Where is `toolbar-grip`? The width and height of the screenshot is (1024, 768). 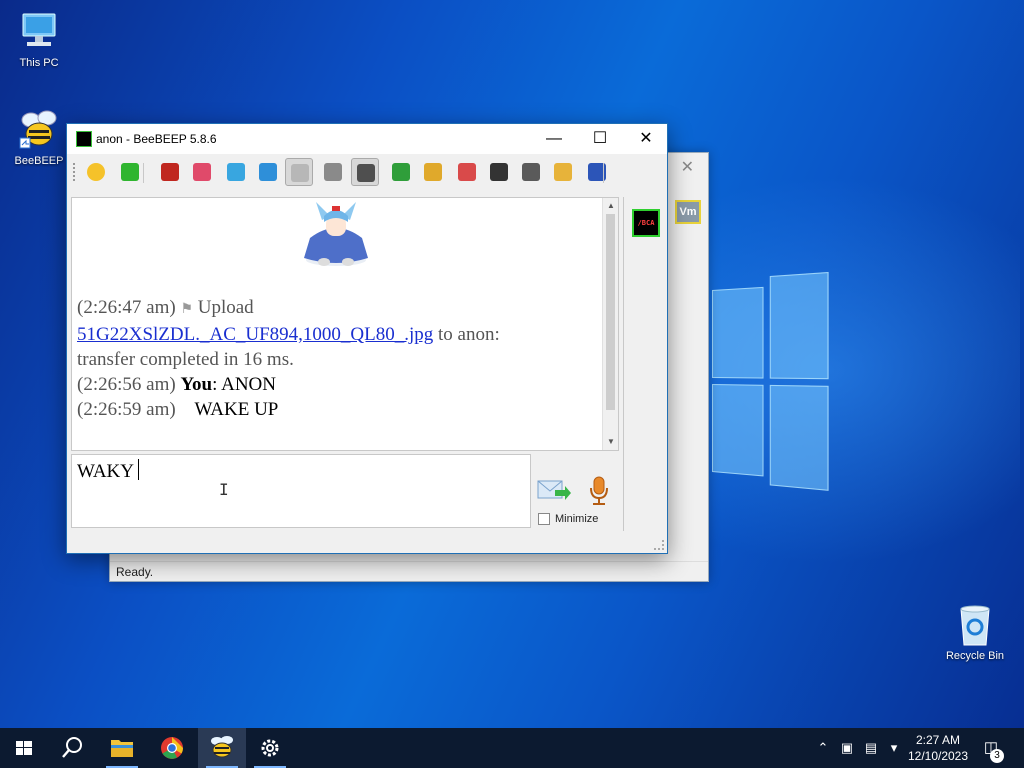 toolbar-grip is located at coordinates (74, 172).